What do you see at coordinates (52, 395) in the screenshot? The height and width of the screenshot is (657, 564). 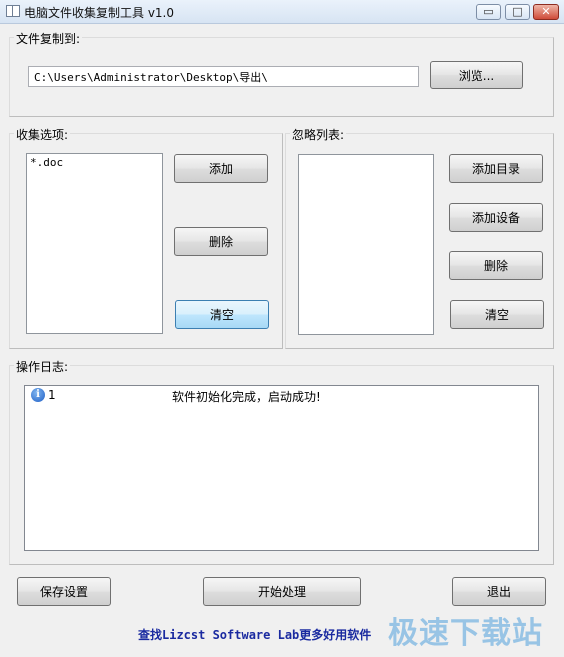 I see `log-entry-index: 1` at bounding box center [52, 395].